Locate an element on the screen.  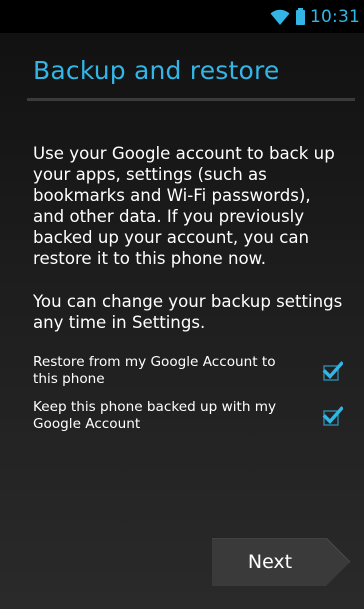
status-icons: 10:31 is located at coordinates (315, 17).